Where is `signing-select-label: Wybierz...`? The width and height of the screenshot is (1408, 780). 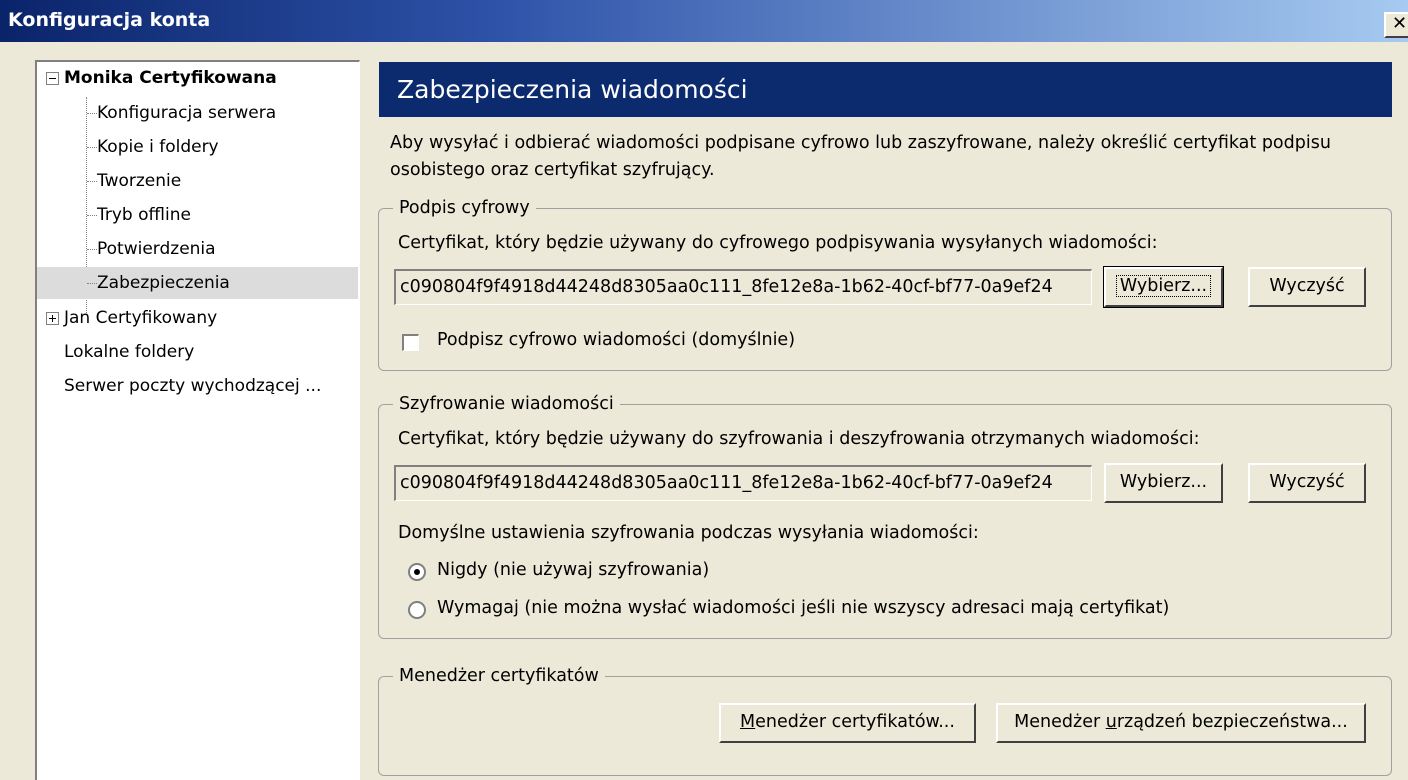 signing-select-label: Wybierz... is located at coordinates (1163, 286).